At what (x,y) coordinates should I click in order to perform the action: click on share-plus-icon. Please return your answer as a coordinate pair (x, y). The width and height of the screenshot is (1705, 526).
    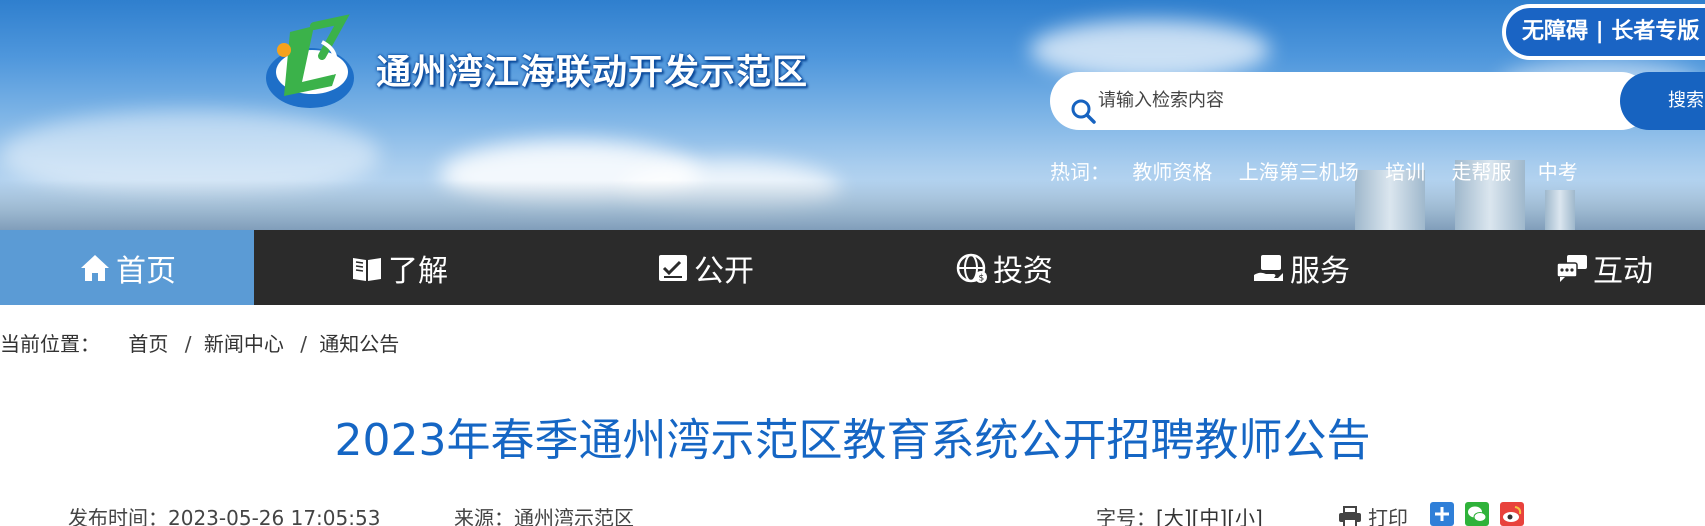
    Looking at the image, I should click on (1442, 514).